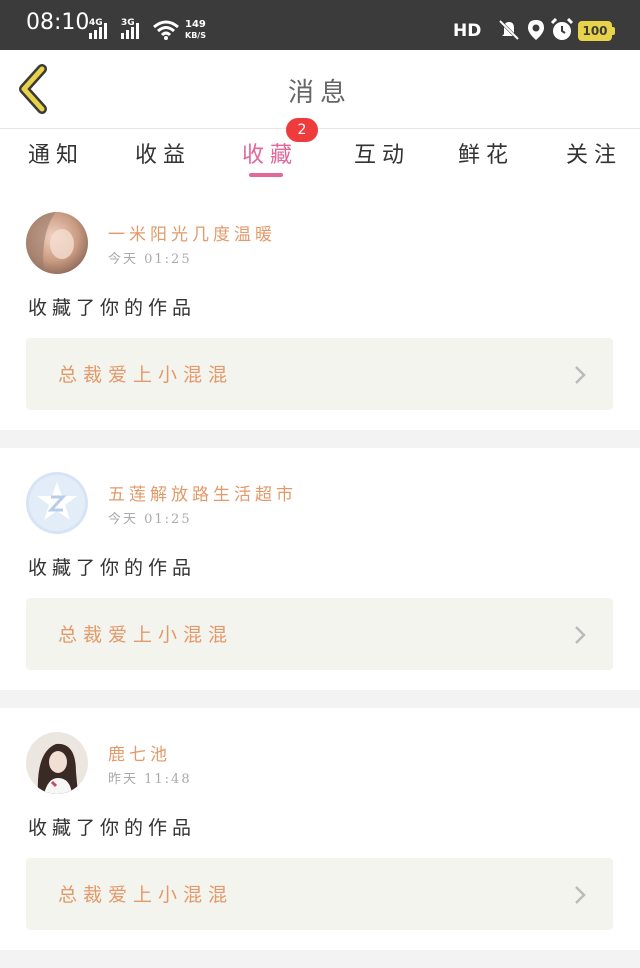 The image size is (640, 968). What do you see at coordinates (320, 25) in the screenshot?
I see `status-bar: 08:10 4G 3G 149 KB/S HD 100` at bounding box center [320, 25].